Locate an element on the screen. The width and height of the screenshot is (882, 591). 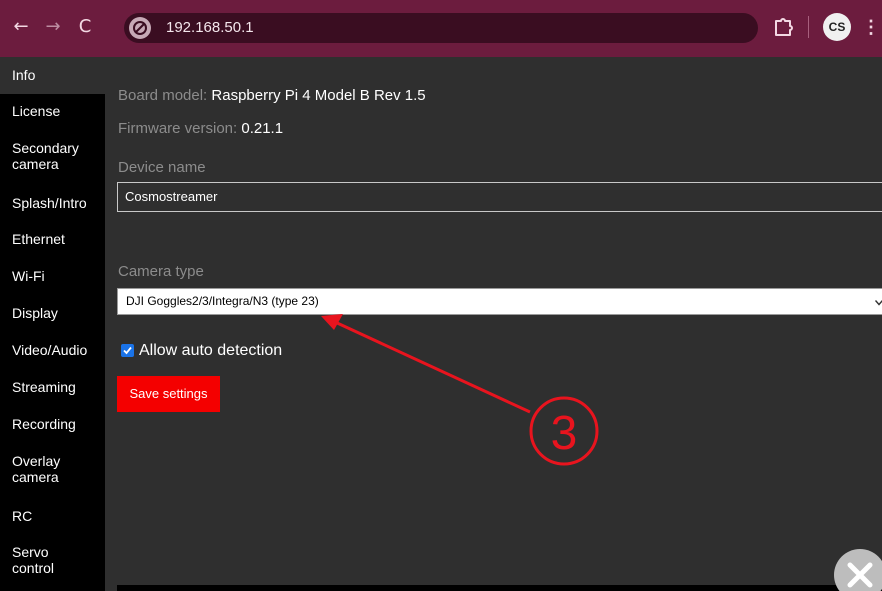
sidebar-item-wifi: Wi-Fi is located at coordinates (52, 276).